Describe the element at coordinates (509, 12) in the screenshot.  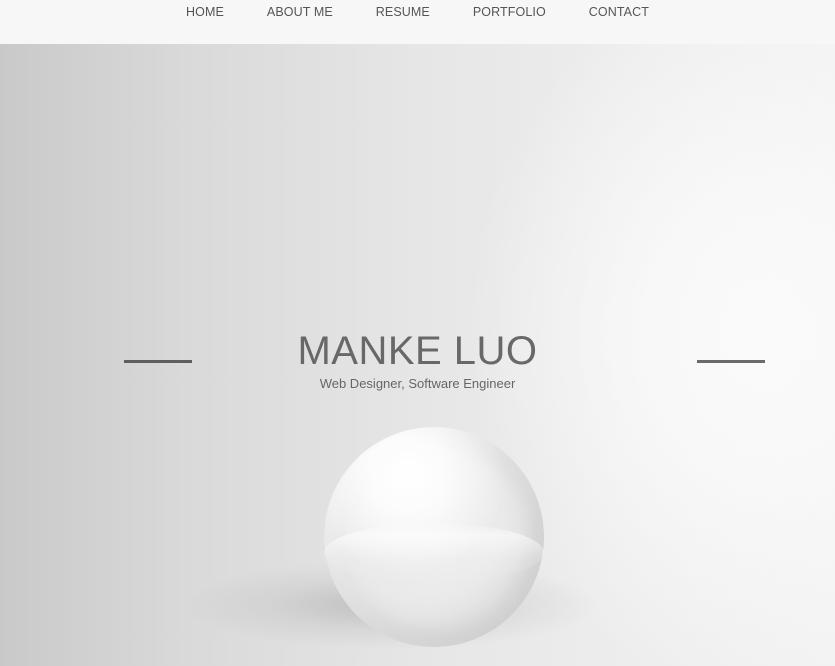
I see `nav-portfolio-link: PORTFOLIO` at that location.